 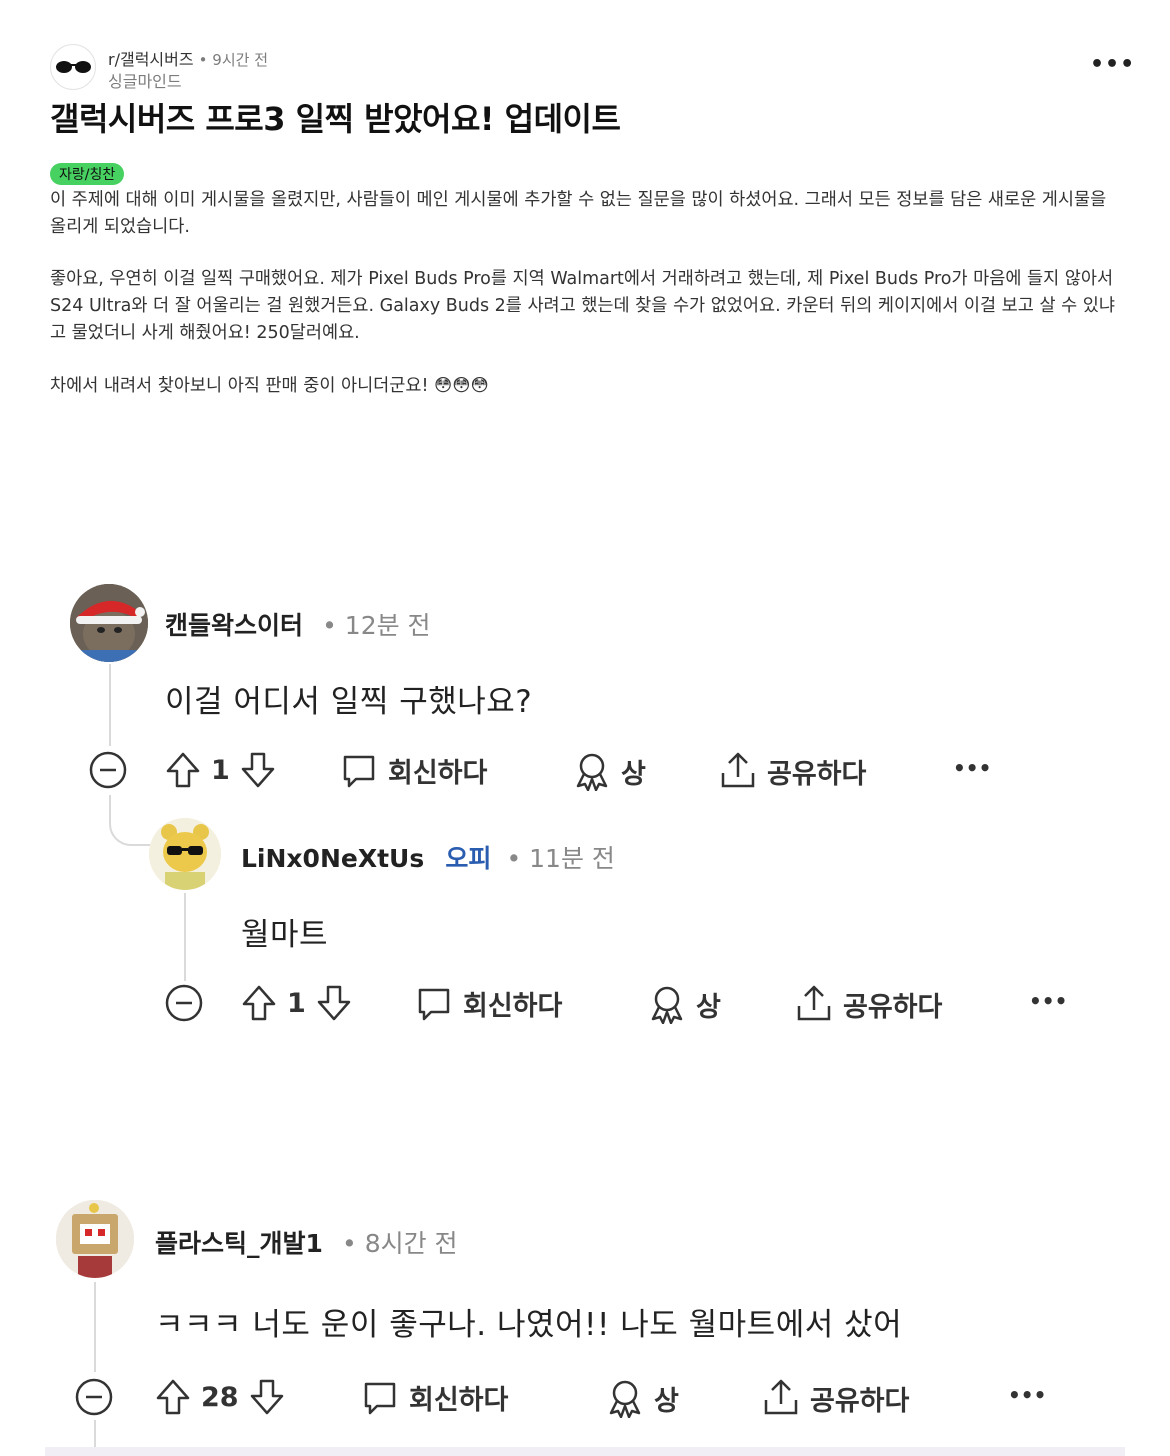 I want to click on comment-time: • 11분 전, so click(x=560, y=858).